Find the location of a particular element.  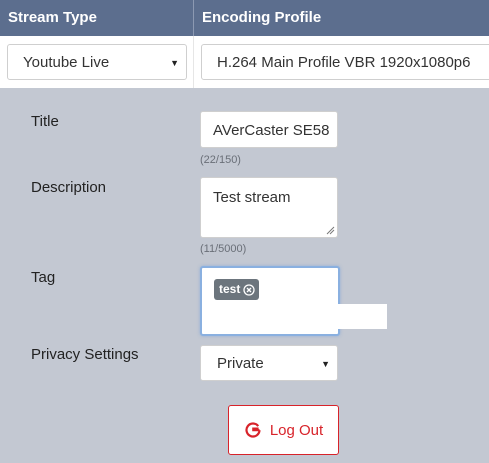

tag-chip-label: test is located at coordinates (230, 289).